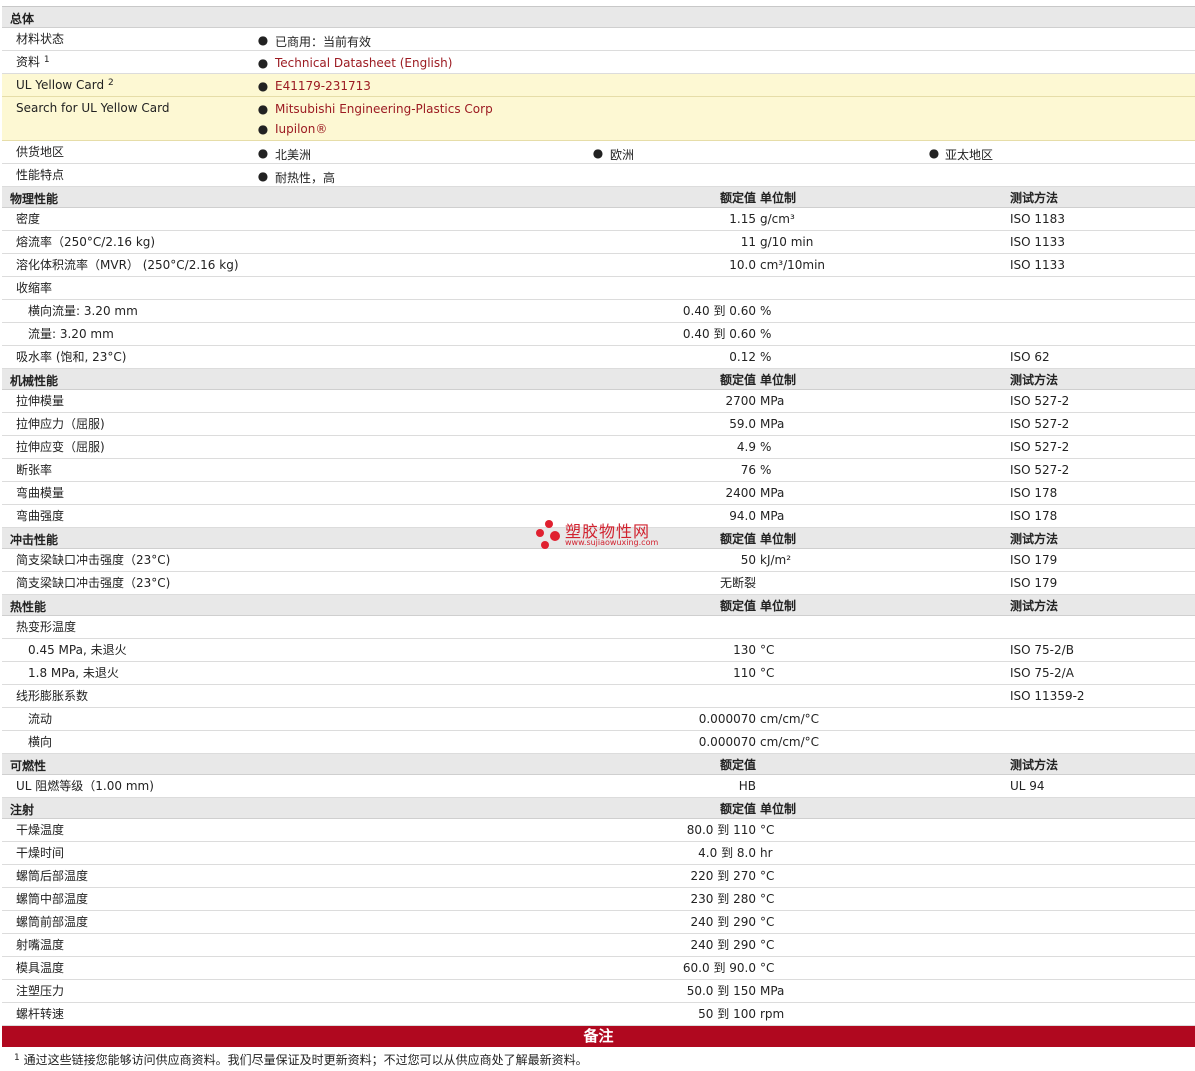  What do you see at coordinates (737, 583) in the screenshot?
I see `property-value: 无断裂` at bounding box center [737, 583].